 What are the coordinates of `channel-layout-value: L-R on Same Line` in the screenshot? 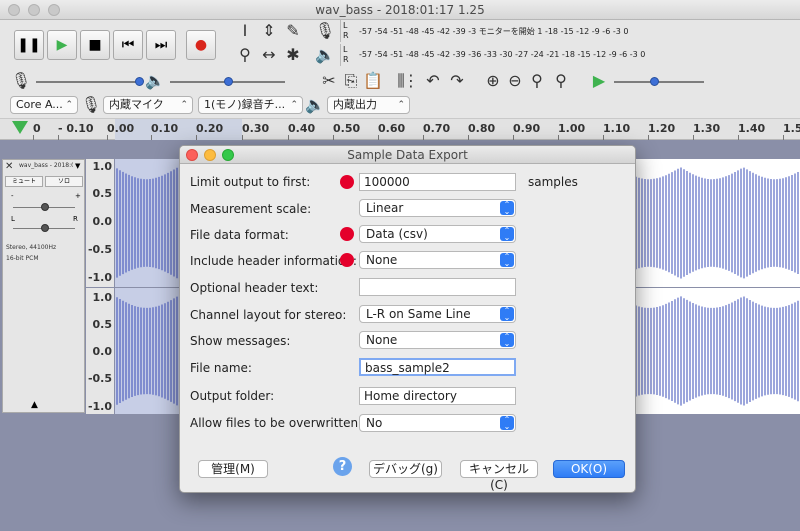 It's located at (418, 314).